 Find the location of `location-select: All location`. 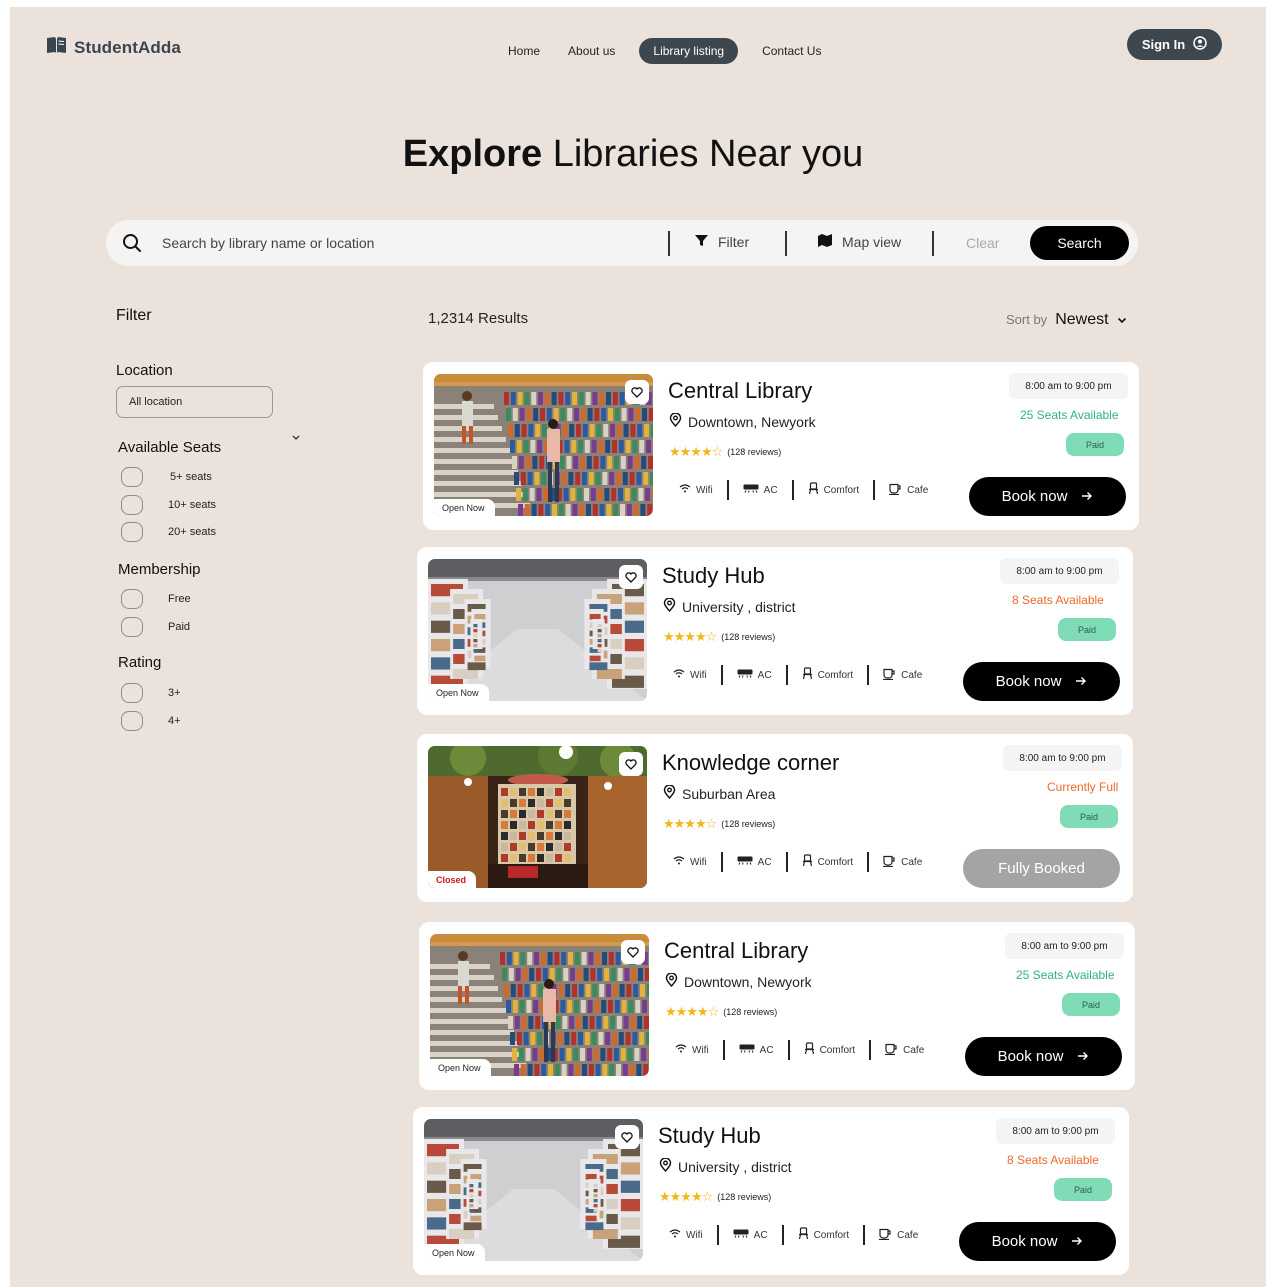

location-select: All location is located at coordinates (194, 402).